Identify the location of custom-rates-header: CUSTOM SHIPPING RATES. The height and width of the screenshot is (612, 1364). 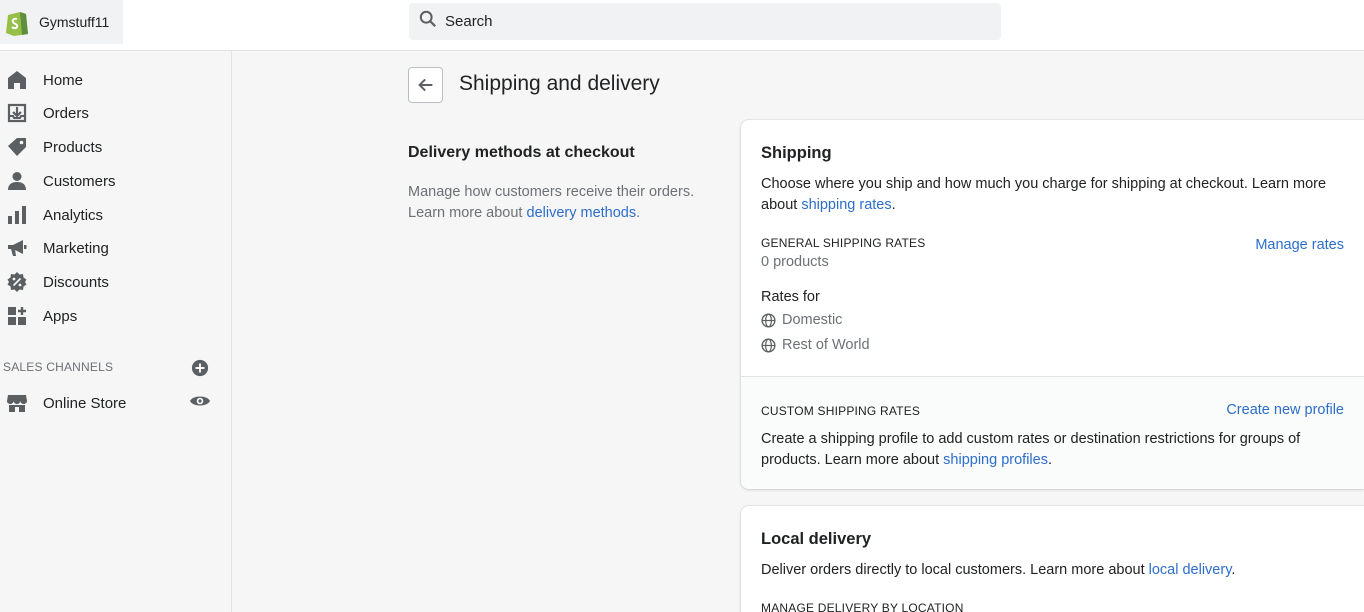
(841, 411).